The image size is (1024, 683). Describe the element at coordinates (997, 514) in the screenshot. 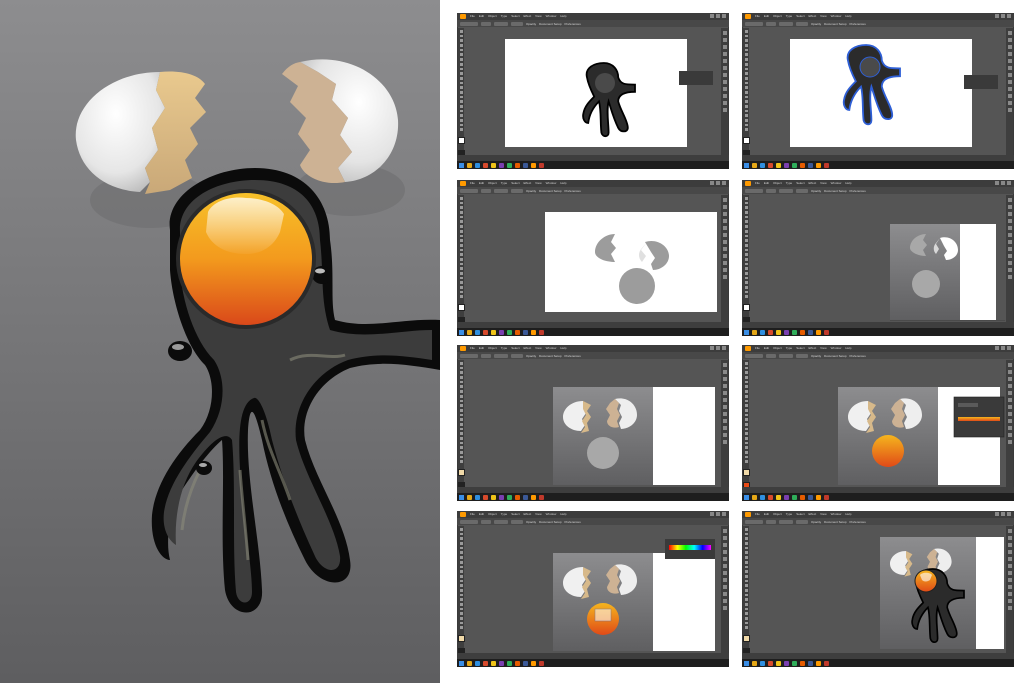

I see `minimize-icon` at that location.